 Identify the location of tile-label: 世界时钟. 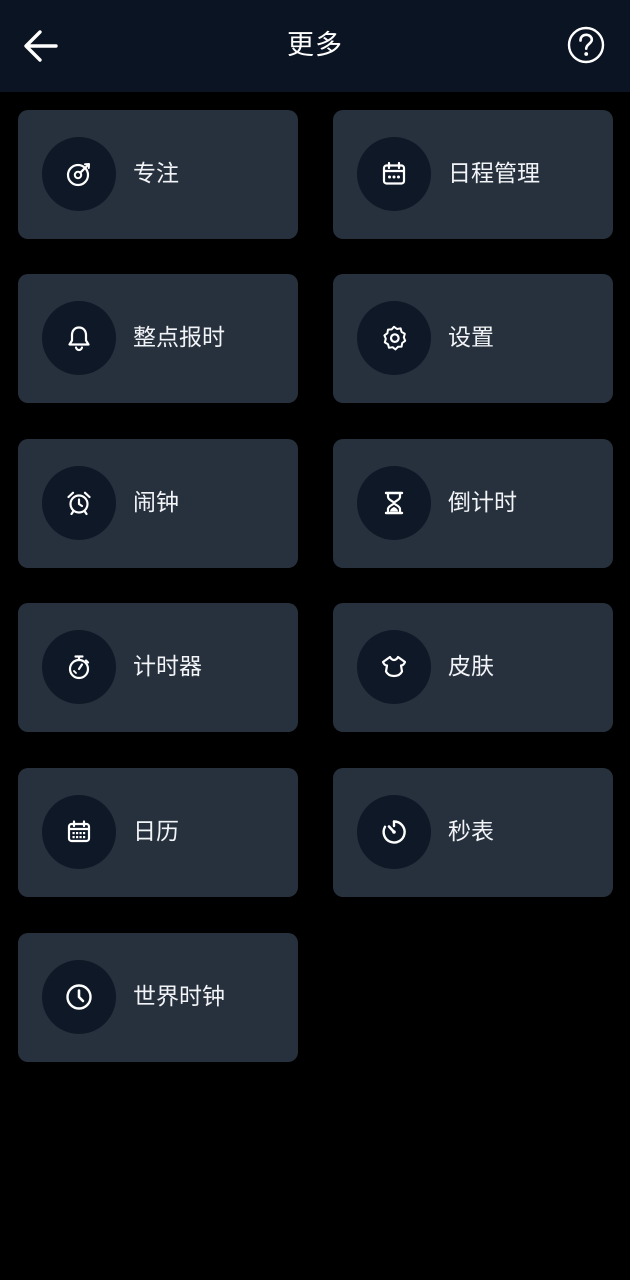
(179, 997).